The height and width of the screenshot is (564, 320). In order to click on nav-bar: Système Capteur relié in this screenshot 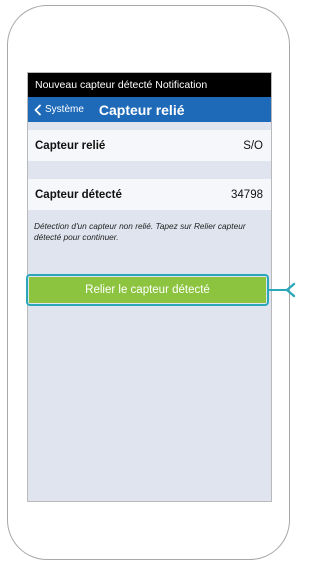, I will do `click(149, 109)`.